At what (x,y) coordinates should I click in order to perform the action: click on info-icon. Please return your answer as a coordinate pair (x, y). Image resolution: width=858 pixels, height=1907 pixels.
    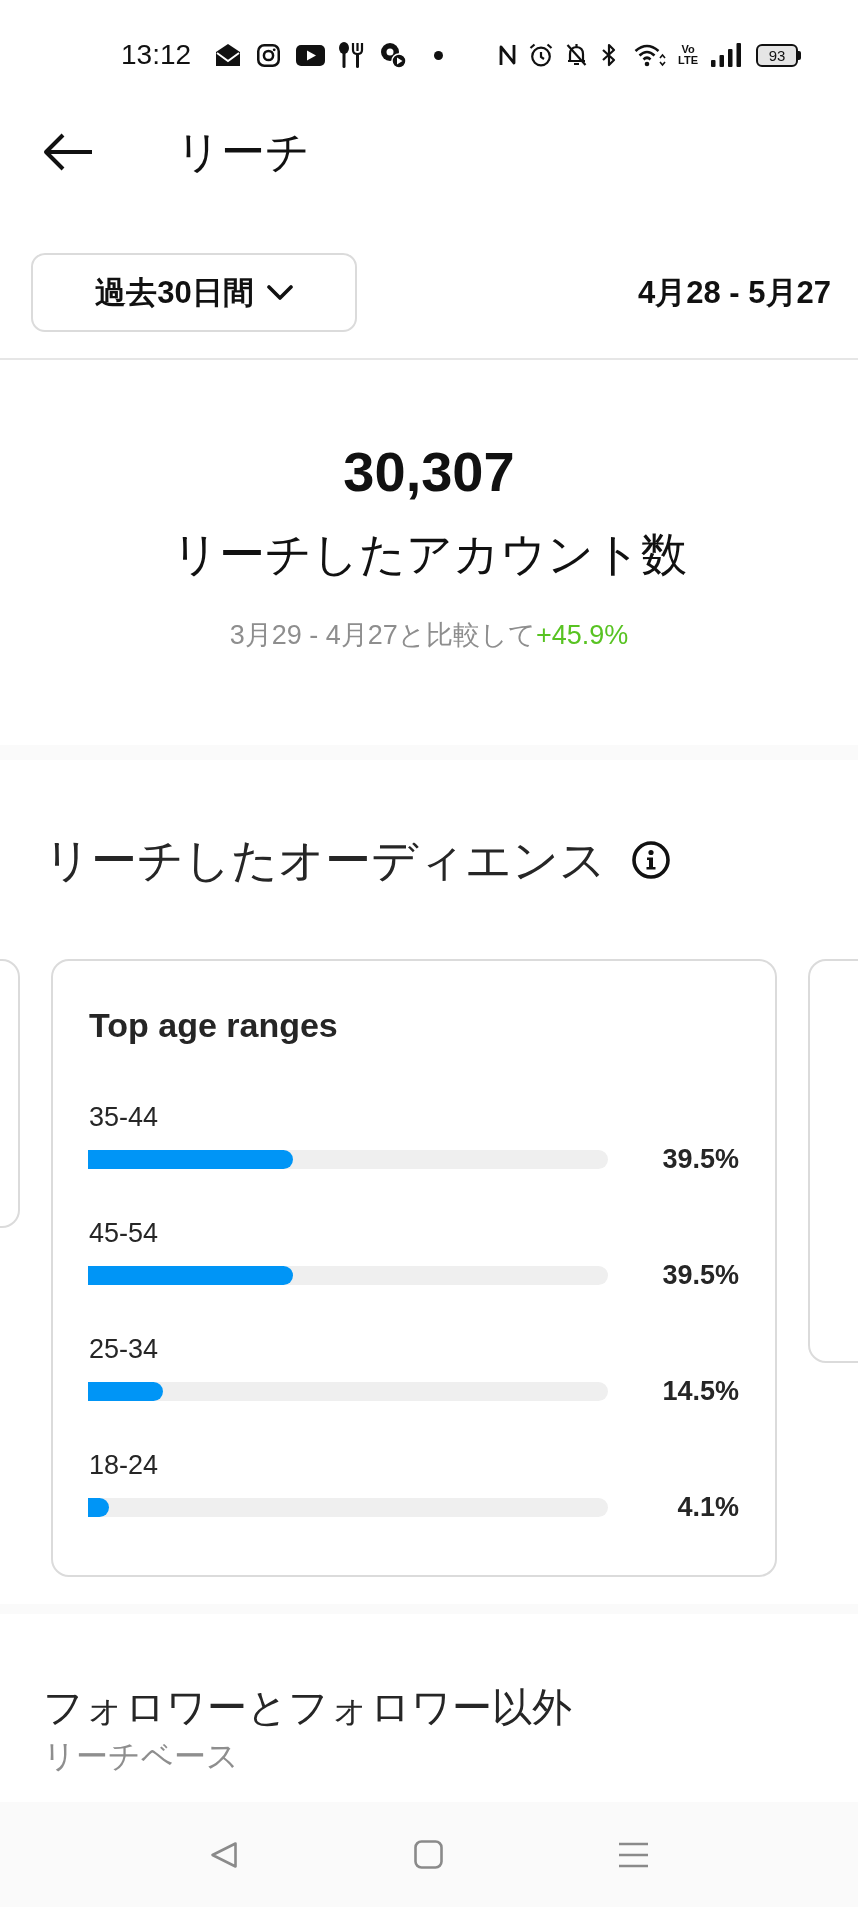
    Looking at the image, I should click on (651, 860).